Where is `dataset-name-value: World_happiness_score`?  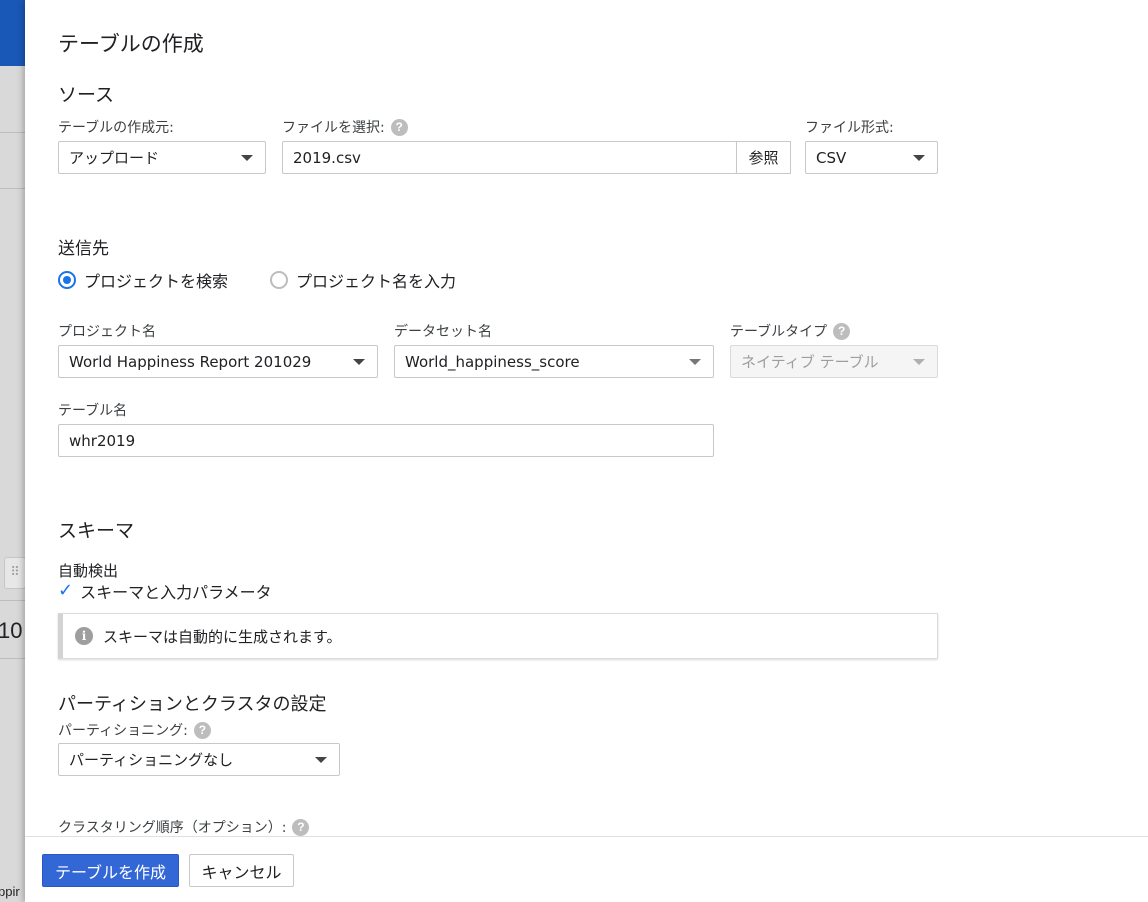
dataset-name-value: World_happiness_score is located at coordinates (492, 361).